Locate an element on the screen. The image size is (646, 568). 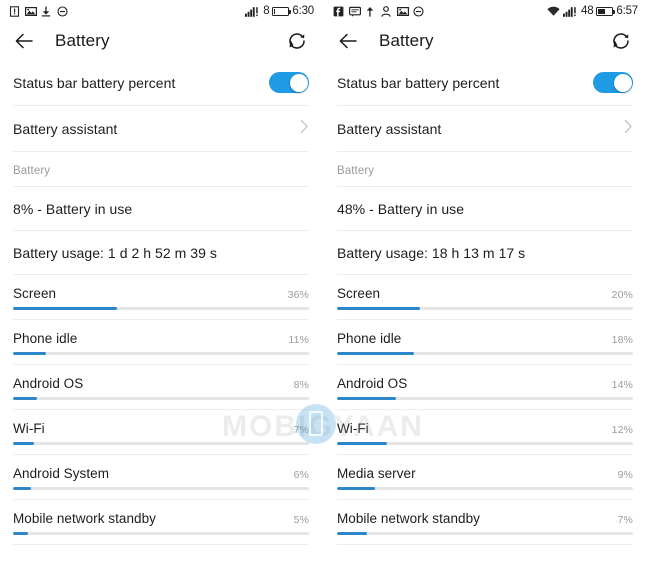
usage-item: Media server 9% is located at coordinates (485, 472).